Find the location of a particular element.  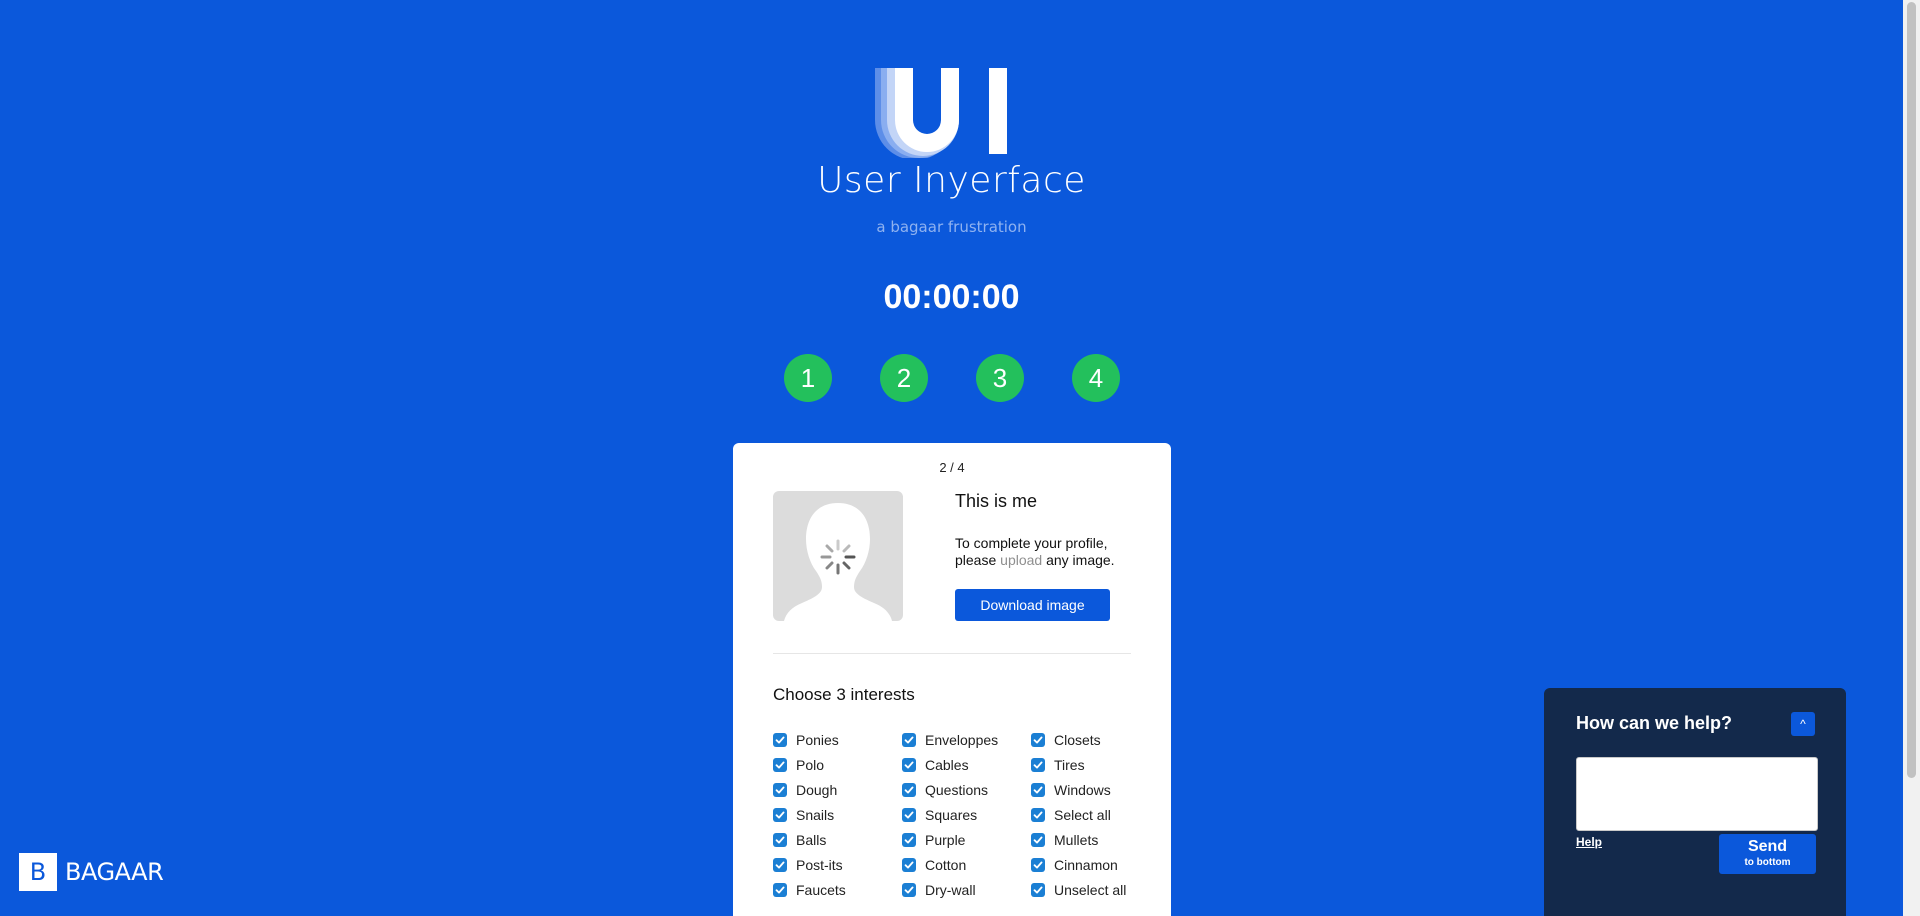

interest-label: Enveloppes is located at coordinates (962, 740).